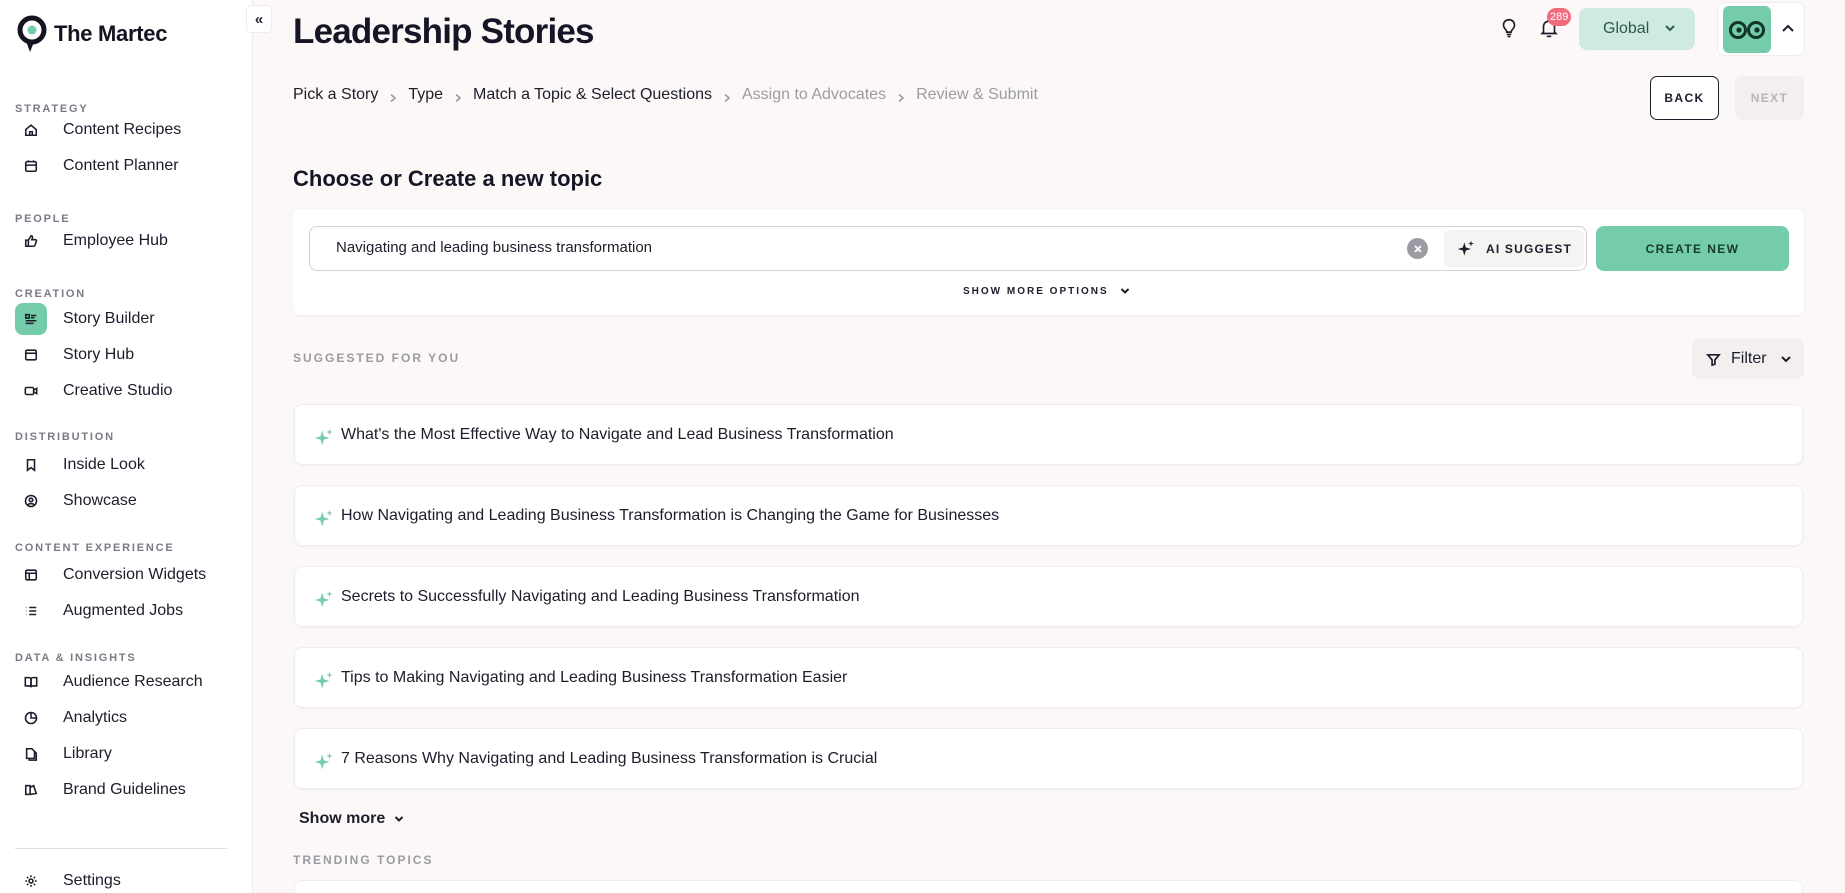  I want to click on bulleted-list-icon, so click(31, 611).